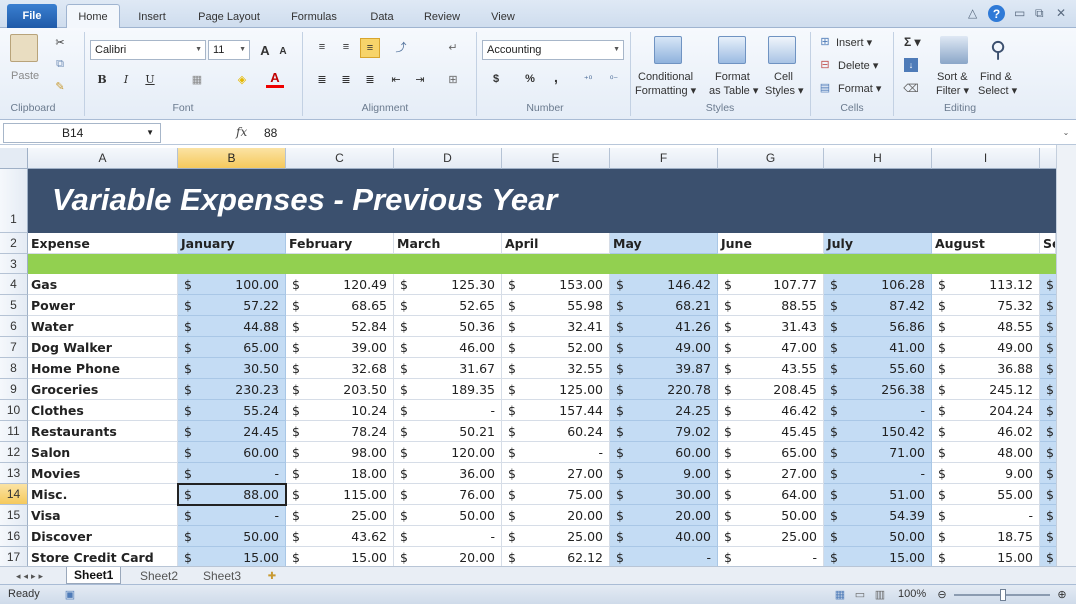 Image resolution: width=1076 pixels, height=604 pixels. Describe the element at coordinates (665, 90) in the screenshot. I see `conditional-formatting-label-2: Formatting ▾` at that location.